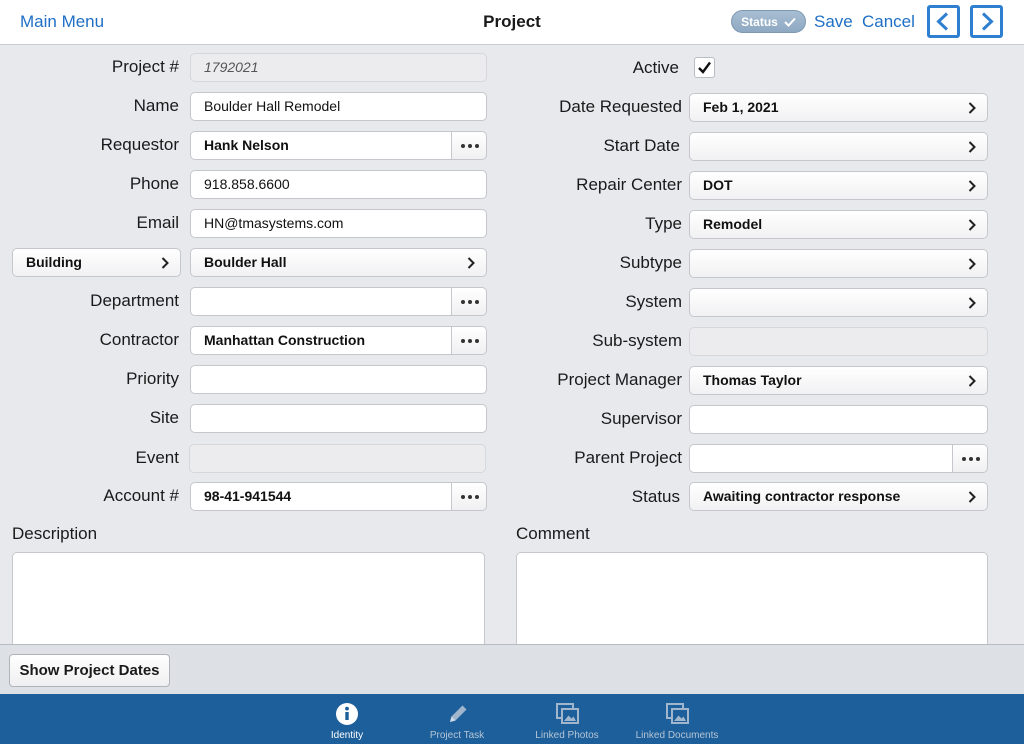 This screenshot has height=744, width=1024. I want to click on tab-linked-photos: Linked Photos, so click(567, 719).